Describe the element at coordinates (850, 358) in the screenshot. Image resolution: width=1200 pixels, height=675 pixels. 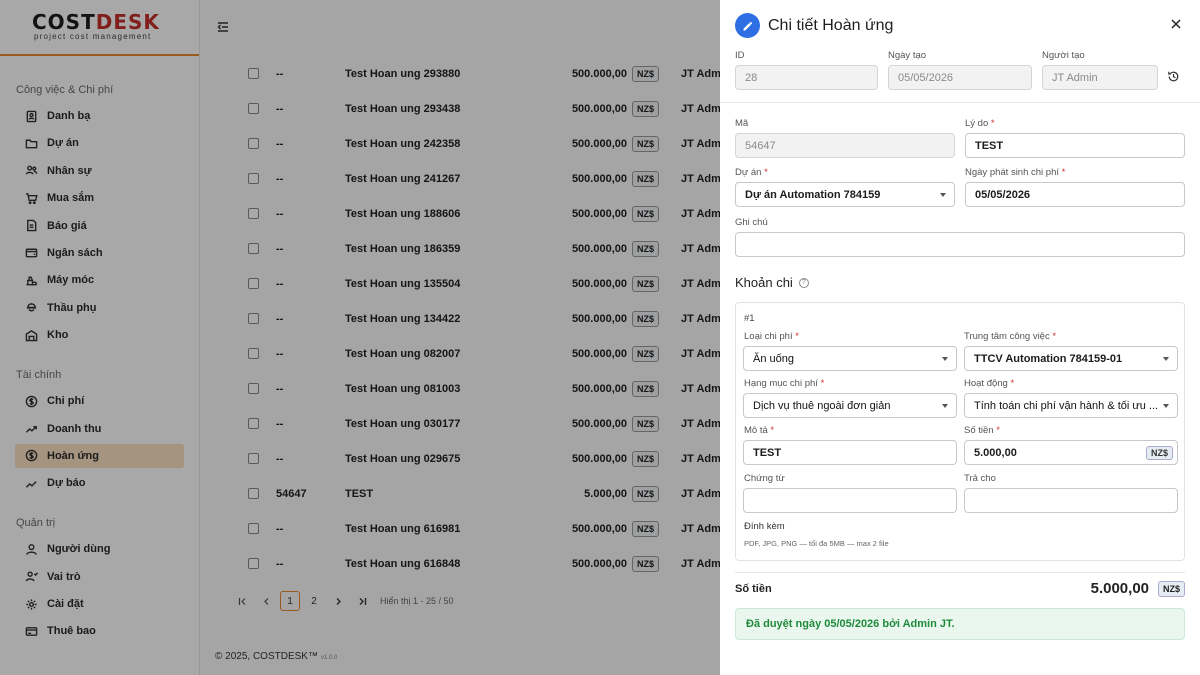
I see `expense-type-select: Ăn uống` at that location.